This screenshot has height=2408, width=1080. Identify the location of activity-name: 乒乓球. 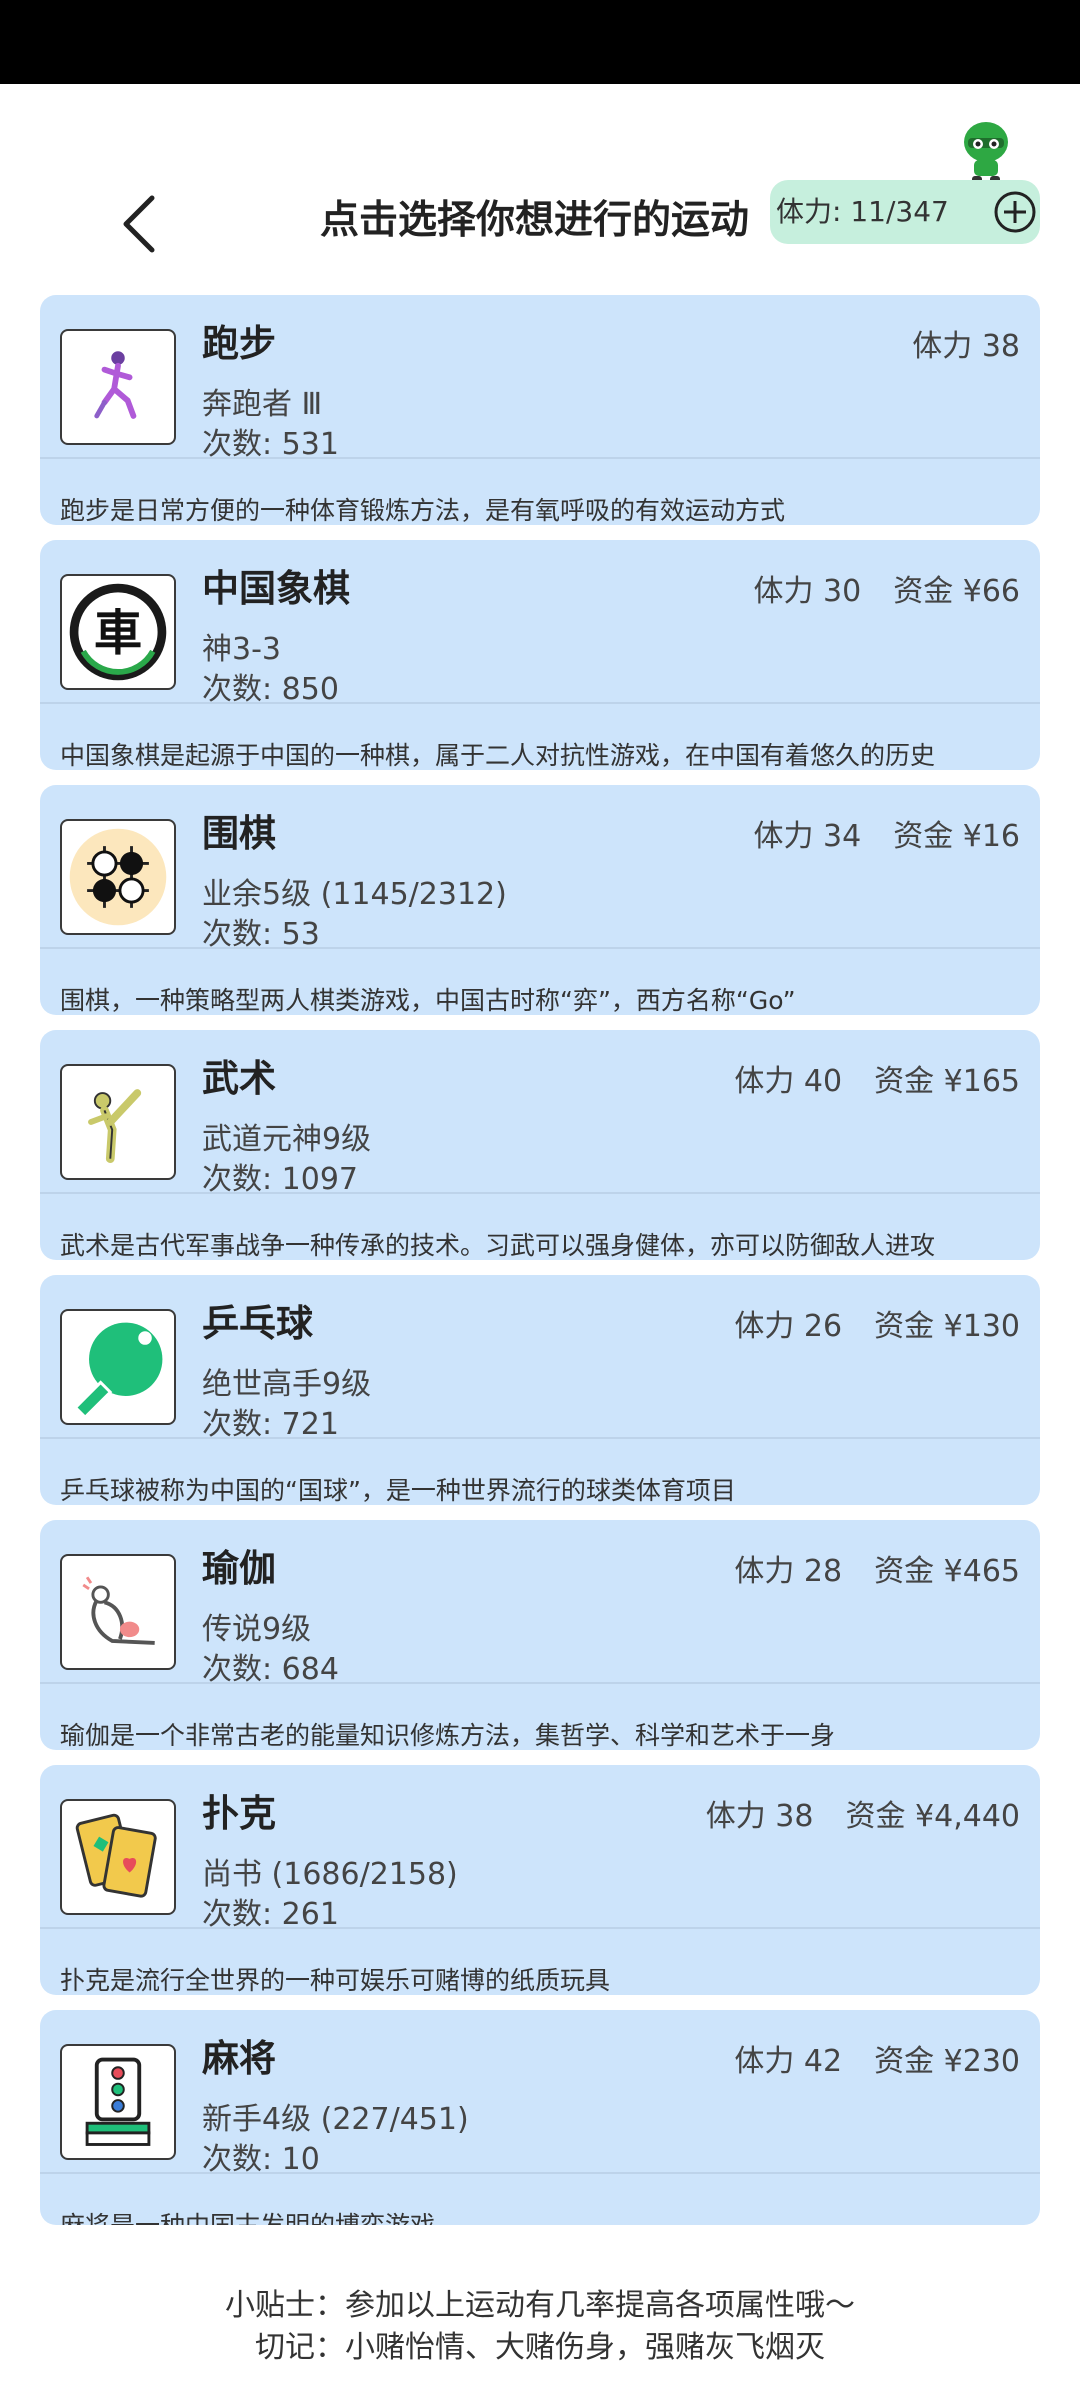
(257, 1323).